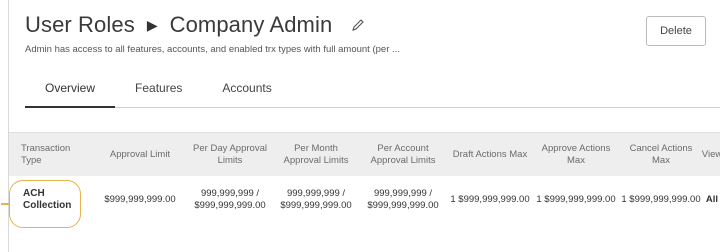 This screenshot has height=252, width=720. Describe the element at coordinates (403, 199) in the screenshot. I see `per-account-cell: 999,999,999 / $999,999,999.00` at that location.